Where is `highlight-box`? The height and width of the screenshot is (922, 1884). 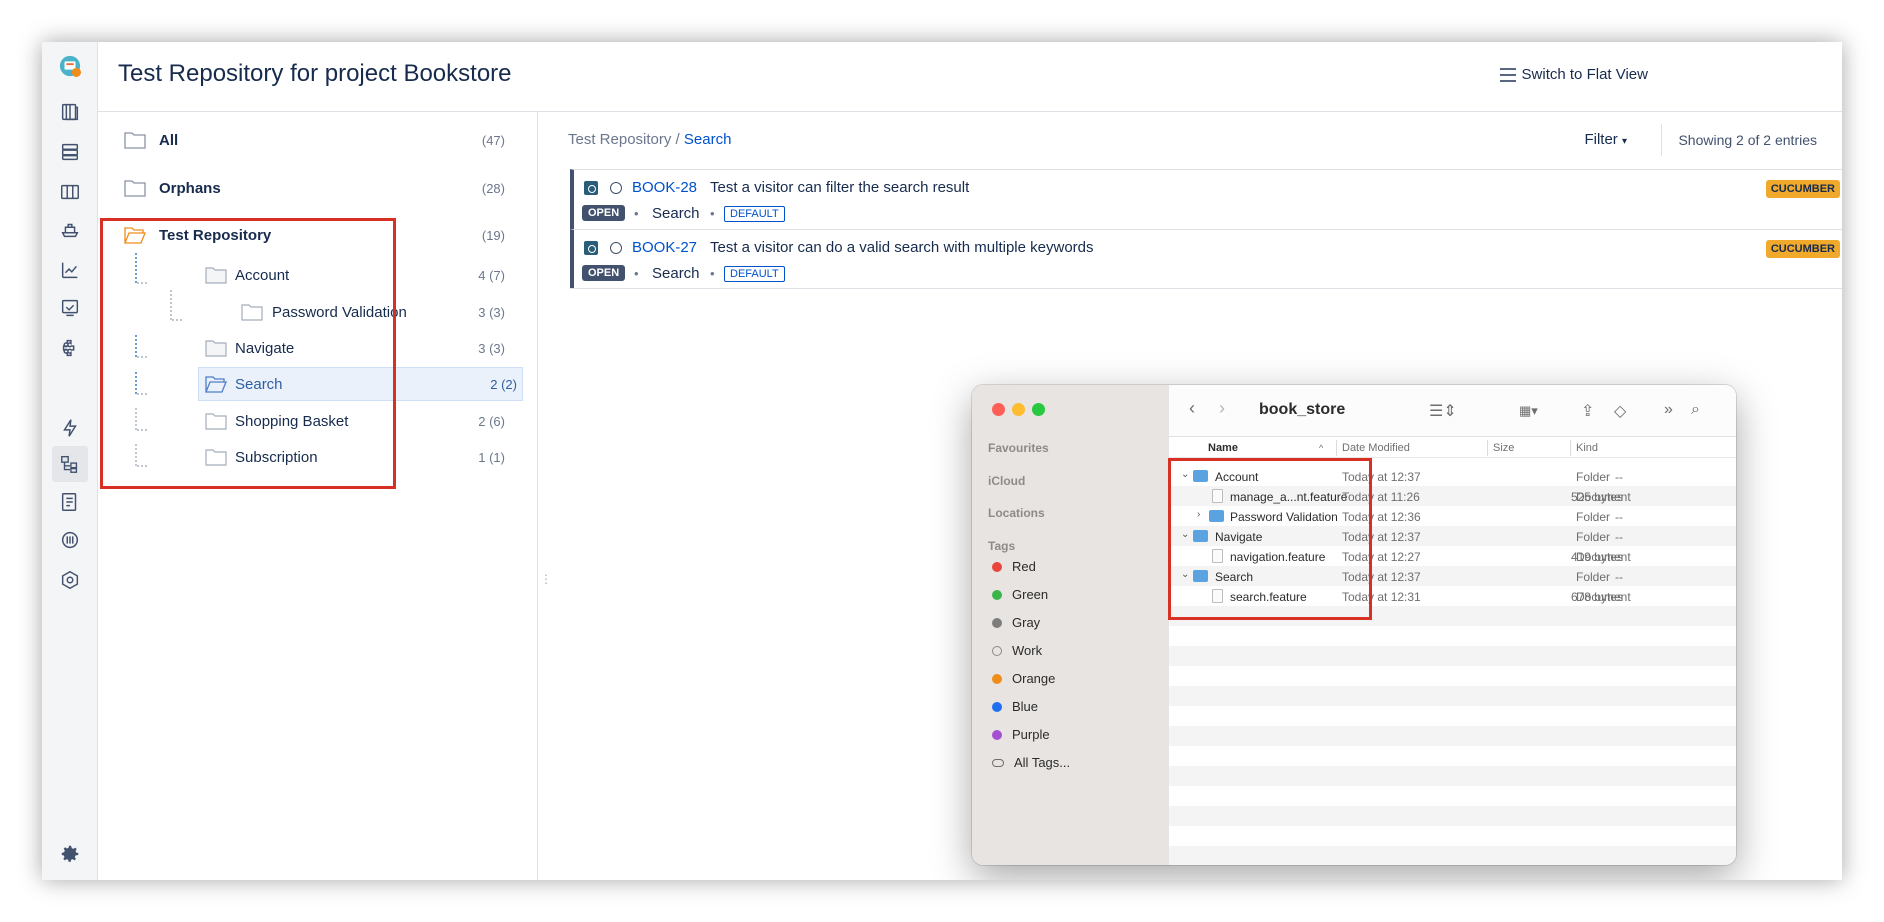 highlight-box is located at coordinates (248, 353).